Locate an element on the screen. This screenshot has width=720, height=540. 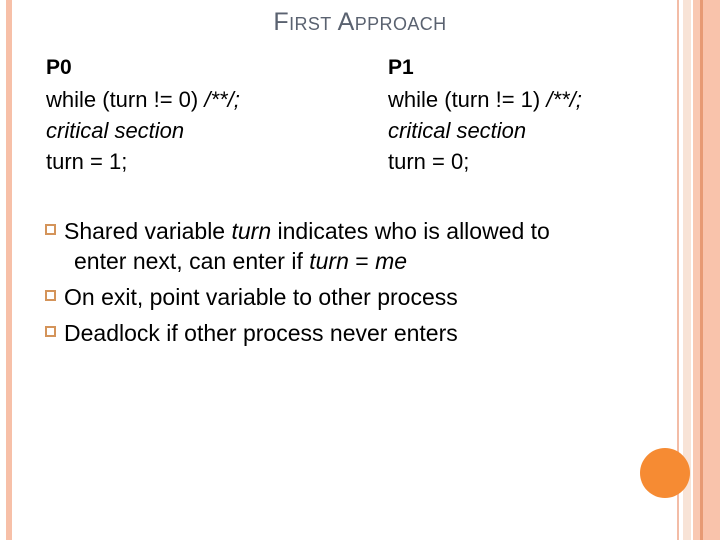
p1-while-head: while (turn != 1) is located at coordinates (467, 99).